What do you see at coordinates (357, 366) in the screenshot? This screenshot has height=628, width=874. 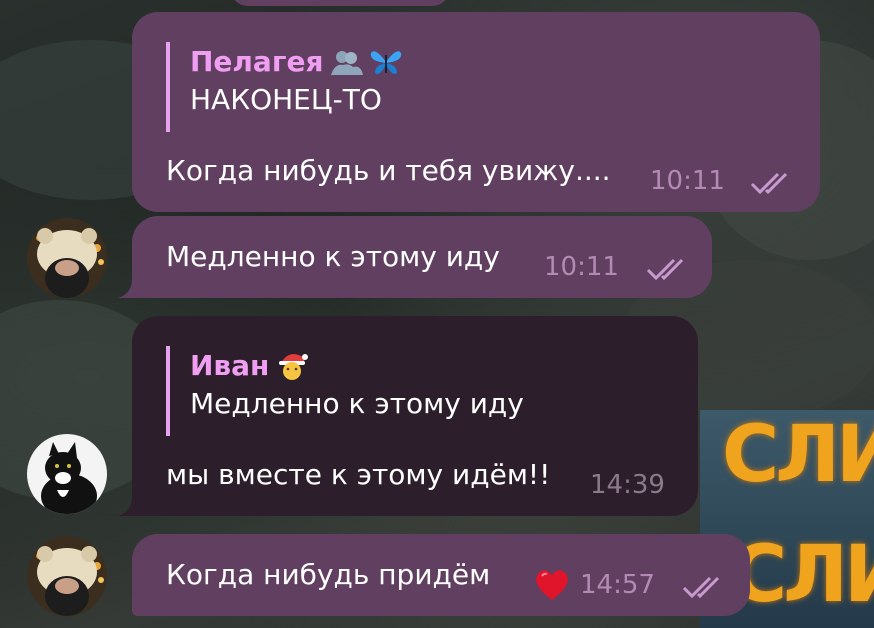 I see `quote-author: Иван` at bounding box center [357, 366].